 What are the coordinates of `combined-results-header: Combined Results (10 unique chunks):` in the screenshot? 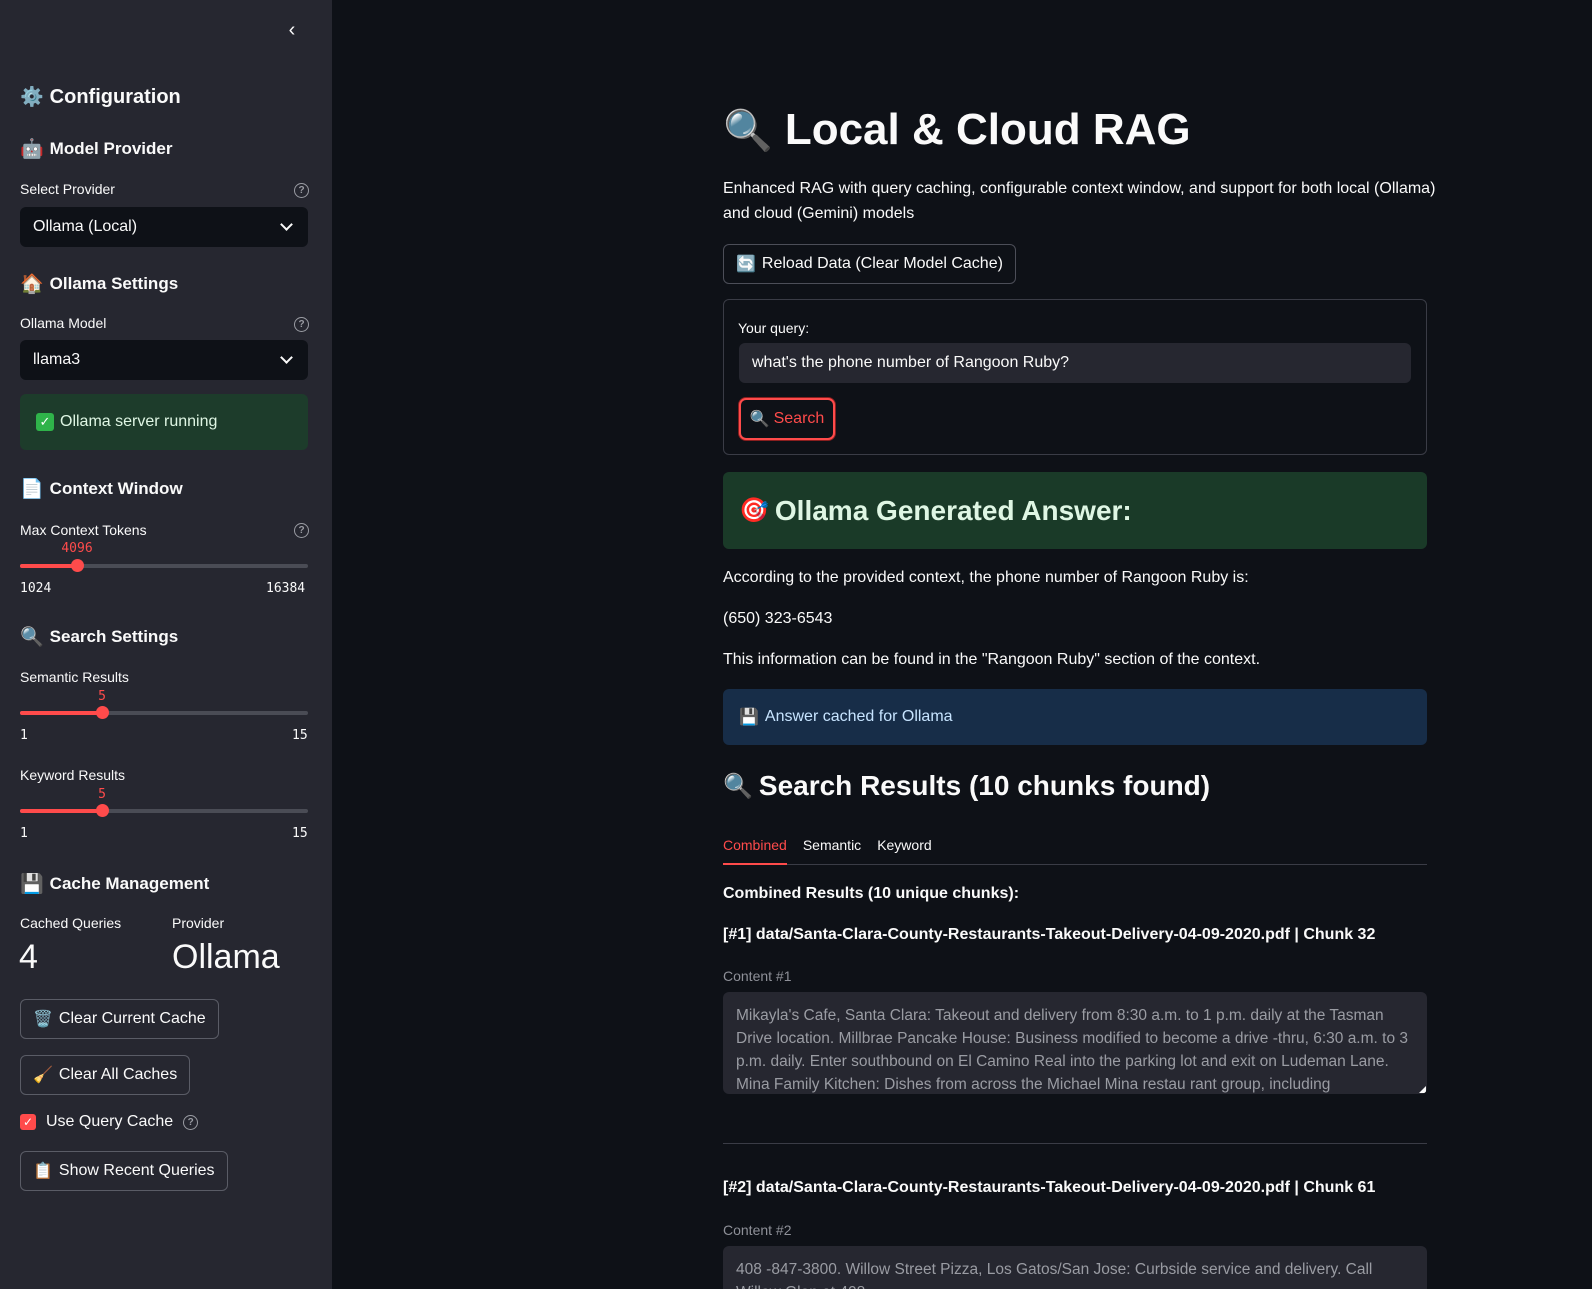 It's located at (871, 893).